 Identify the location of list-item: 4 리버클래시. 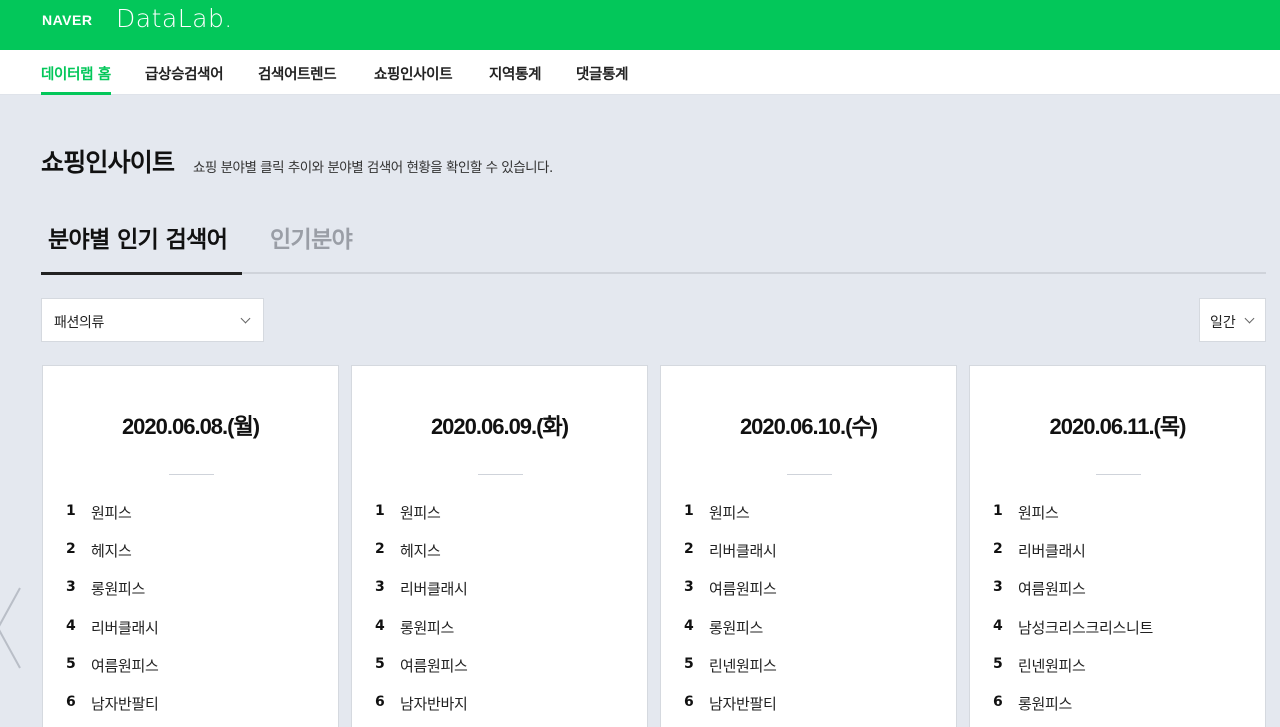
(190, 634).